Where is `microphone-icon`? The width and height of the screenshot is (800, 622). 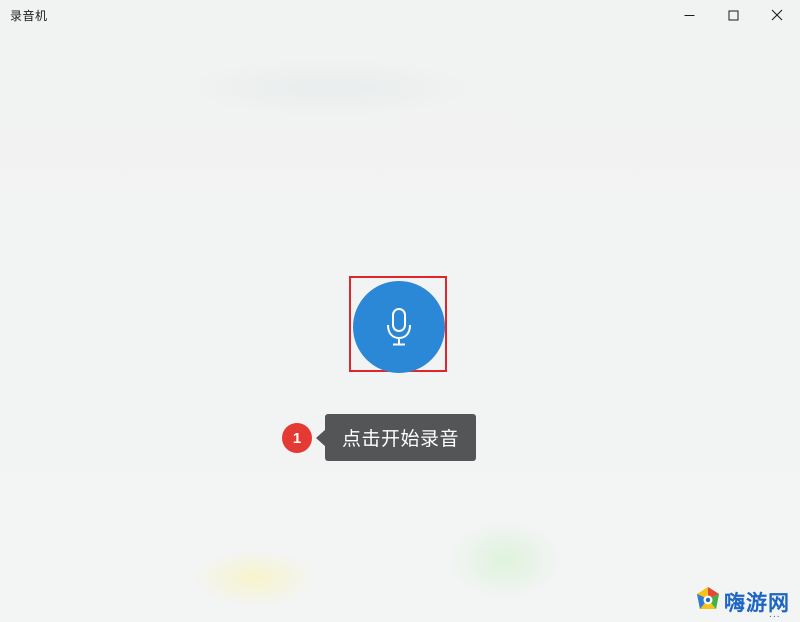
microphone-icon is located at coordinates (399, 327).